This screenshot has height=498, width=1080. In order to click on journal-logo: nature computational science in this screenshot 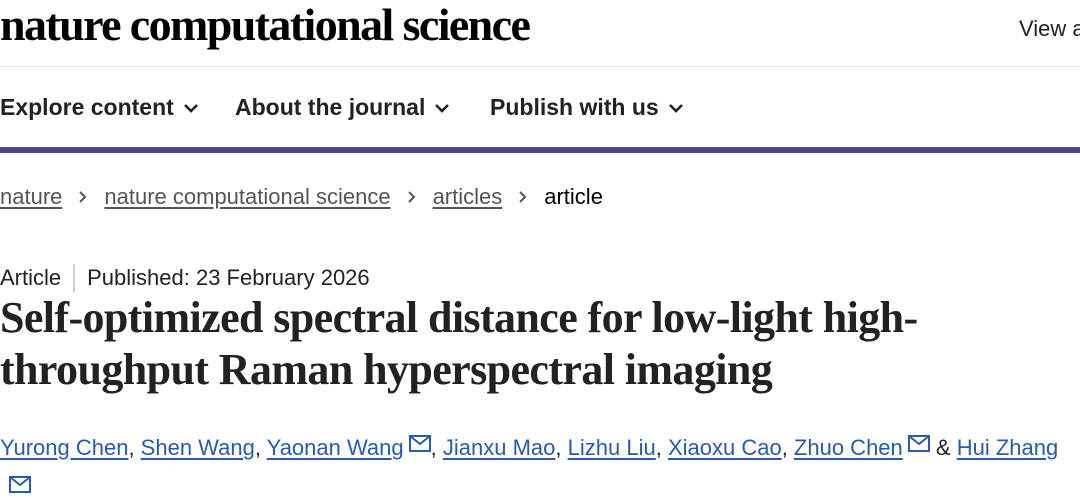, I will do `click(265, 25)`.